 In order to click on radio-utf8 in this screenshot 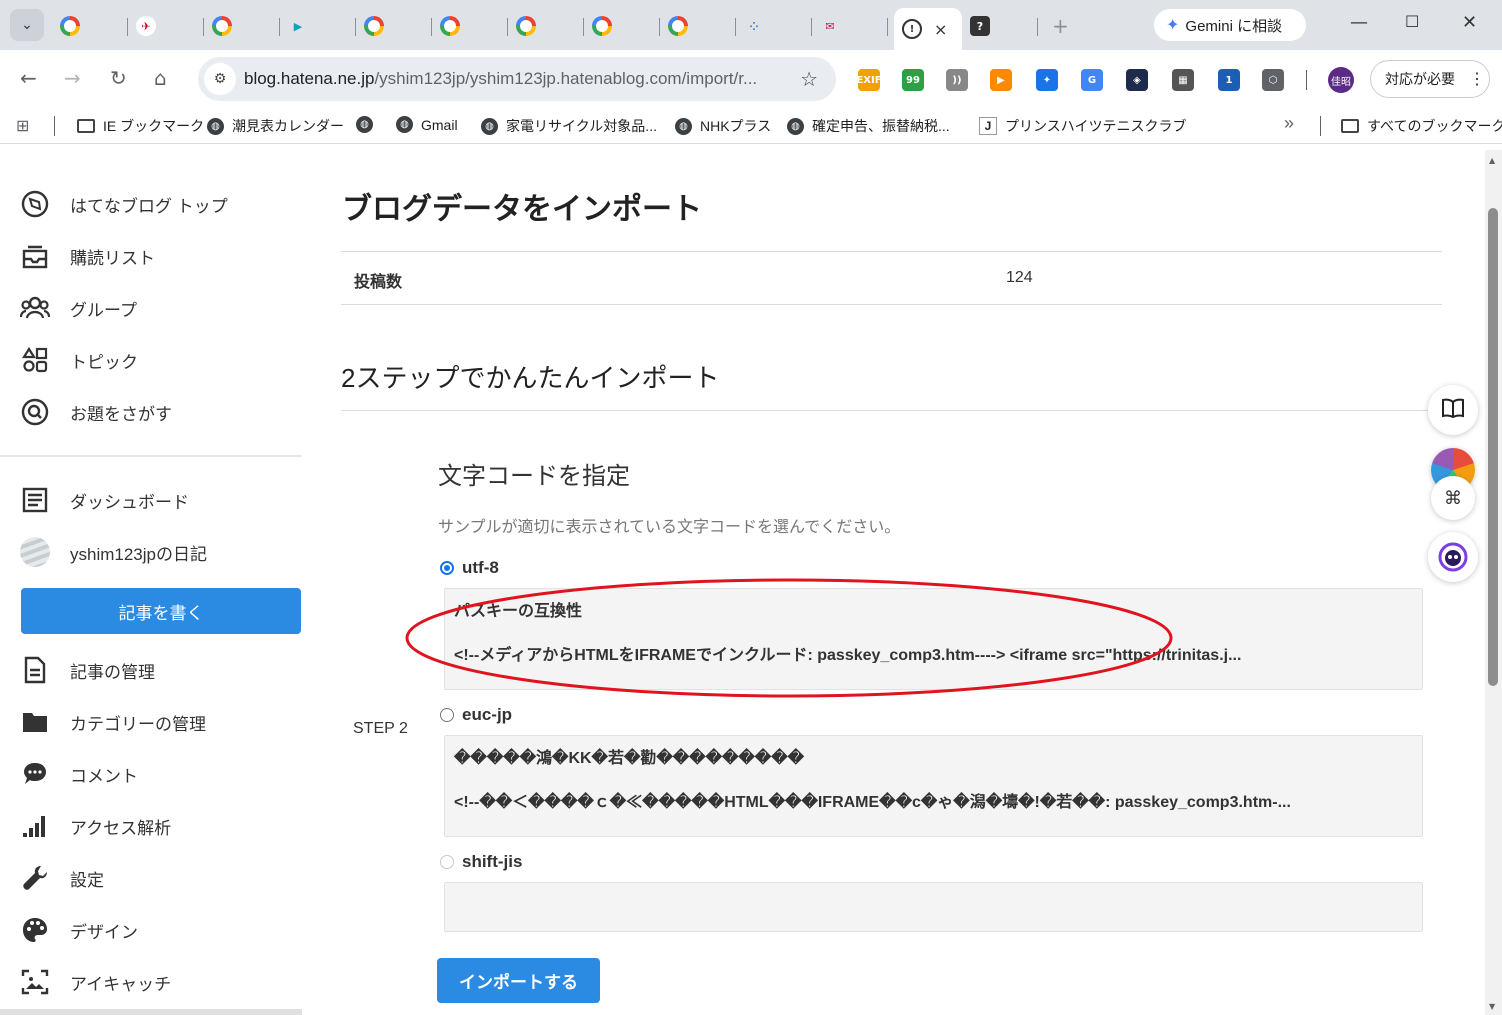, I will do `click(447, 568)`.